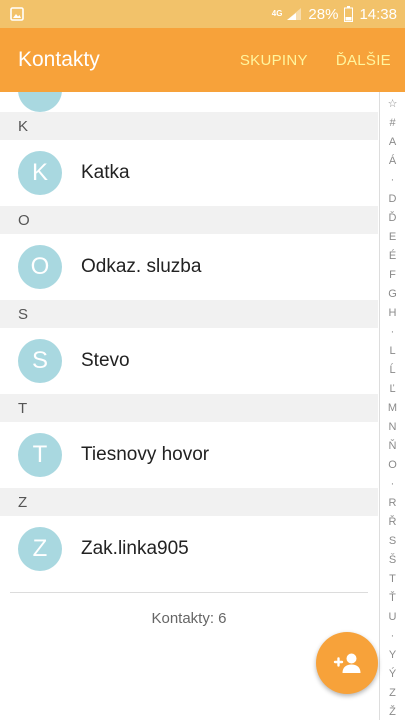 The height and width of the screenshot is (720, 405). What do you see at coordinates (392, 598) in the screenshot?
I see `index-letter: Ť` at bounding box center [392, 598].